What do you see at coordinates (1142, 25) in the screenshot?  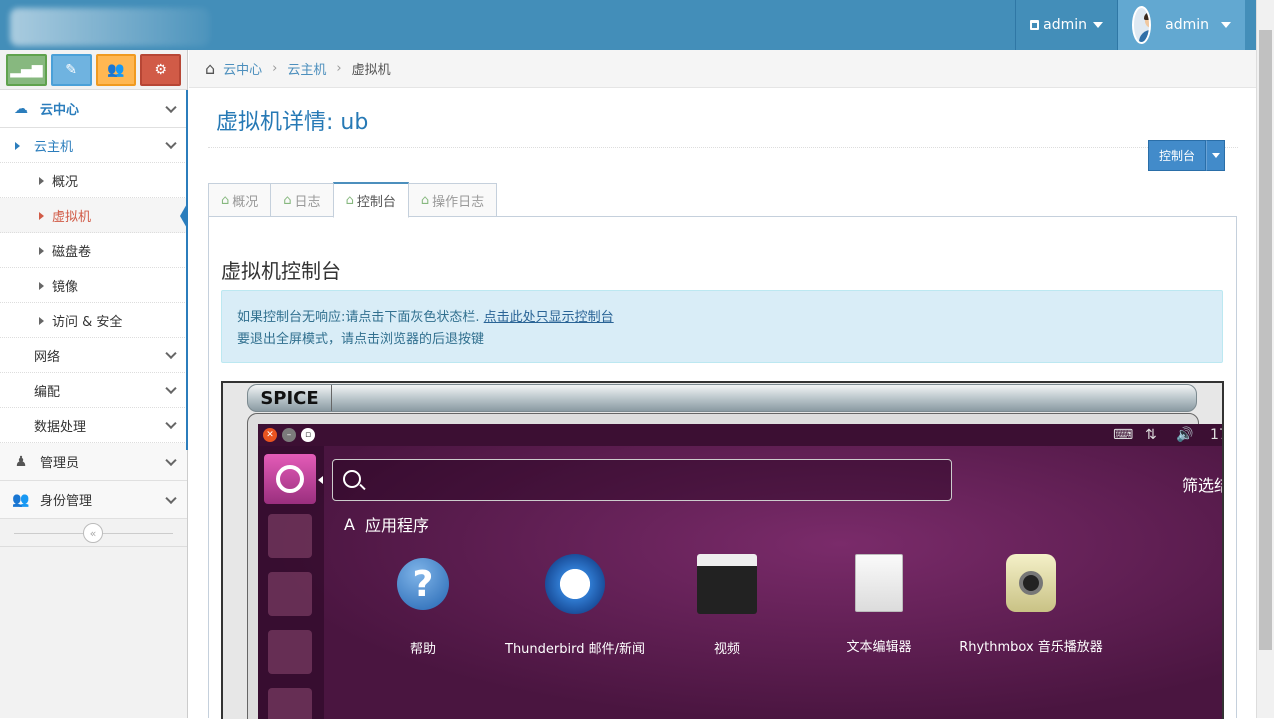 I see `avatar` at bounding box center [1142, 25].